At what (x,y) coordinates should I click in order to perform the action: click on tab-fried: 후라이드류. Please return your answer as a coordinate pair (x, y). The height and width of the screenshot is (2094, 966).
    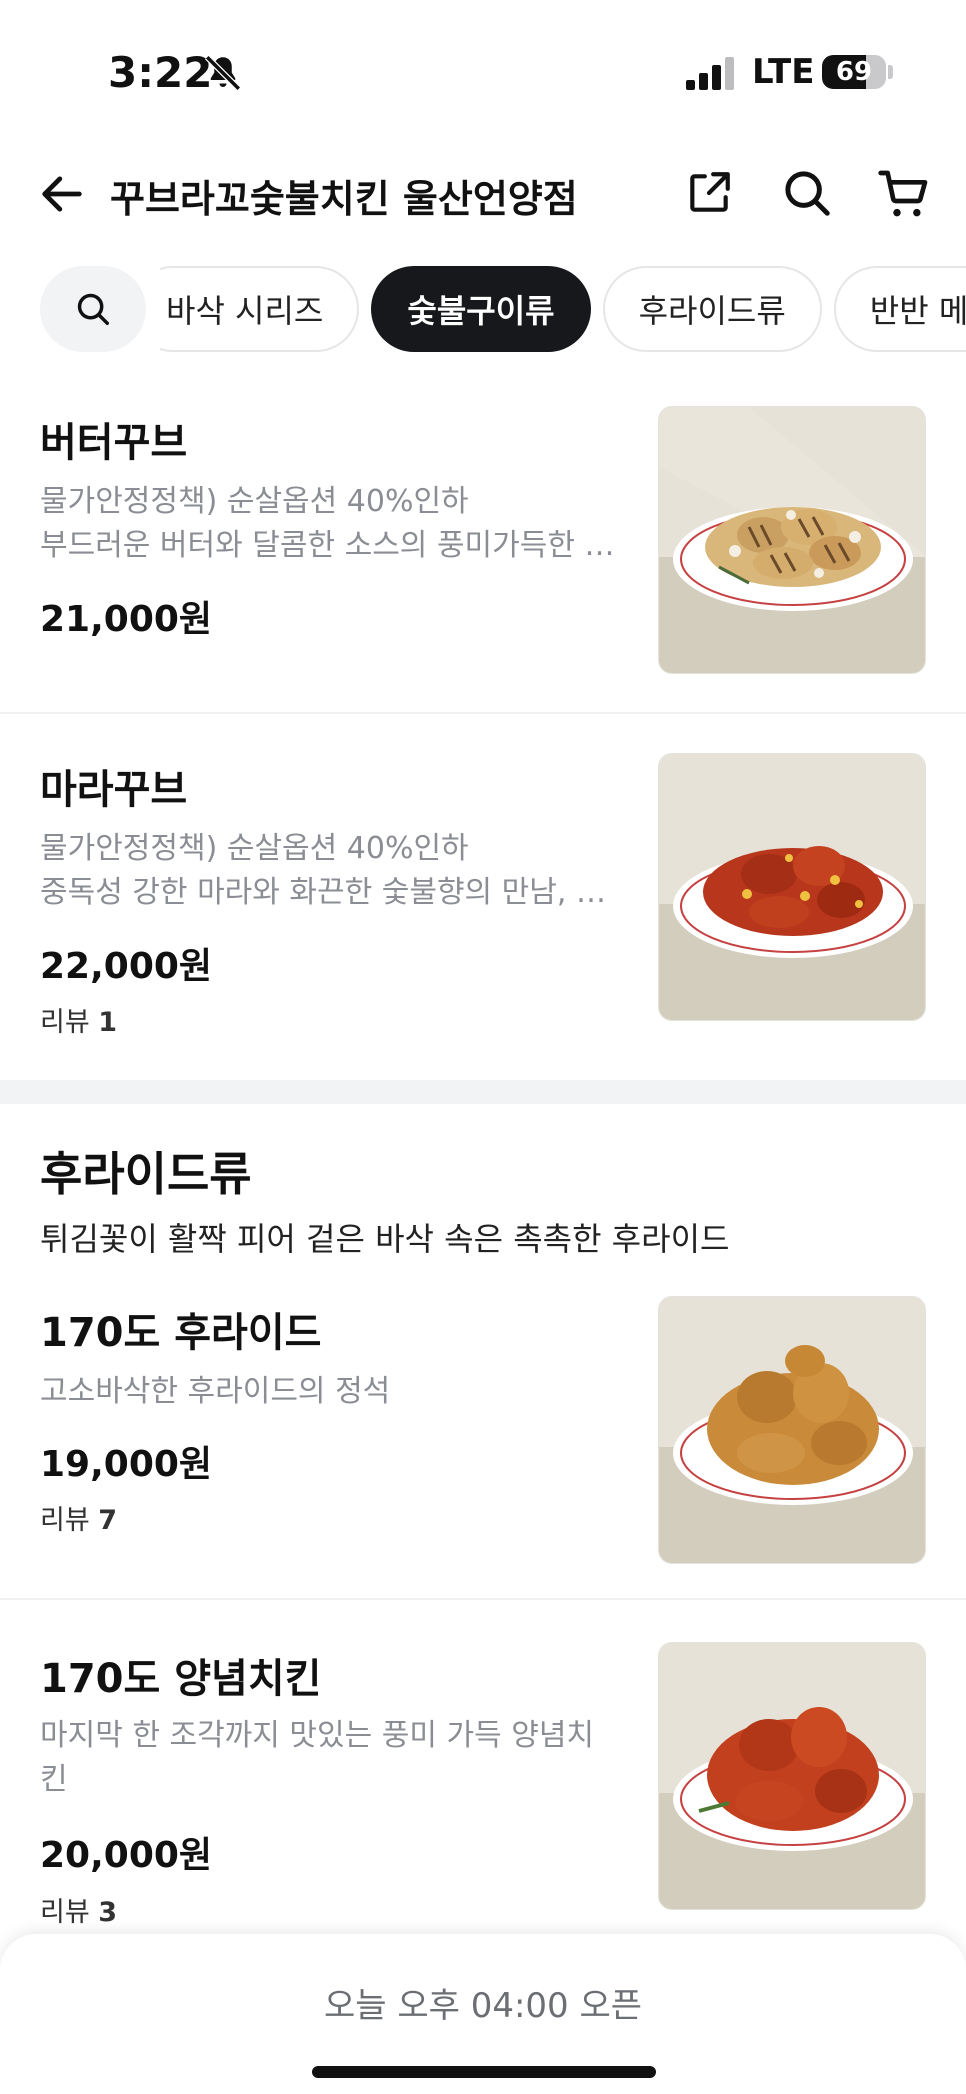
    Looking at the image, I should click on (712, 309).